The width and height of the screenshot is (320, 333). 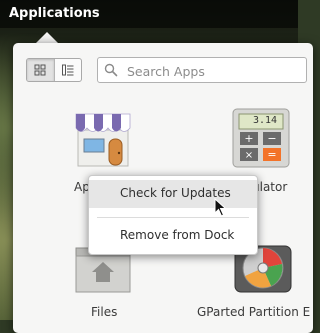 I want to click on gparted-label: GParted Partition E, so click(x=254, y=312).